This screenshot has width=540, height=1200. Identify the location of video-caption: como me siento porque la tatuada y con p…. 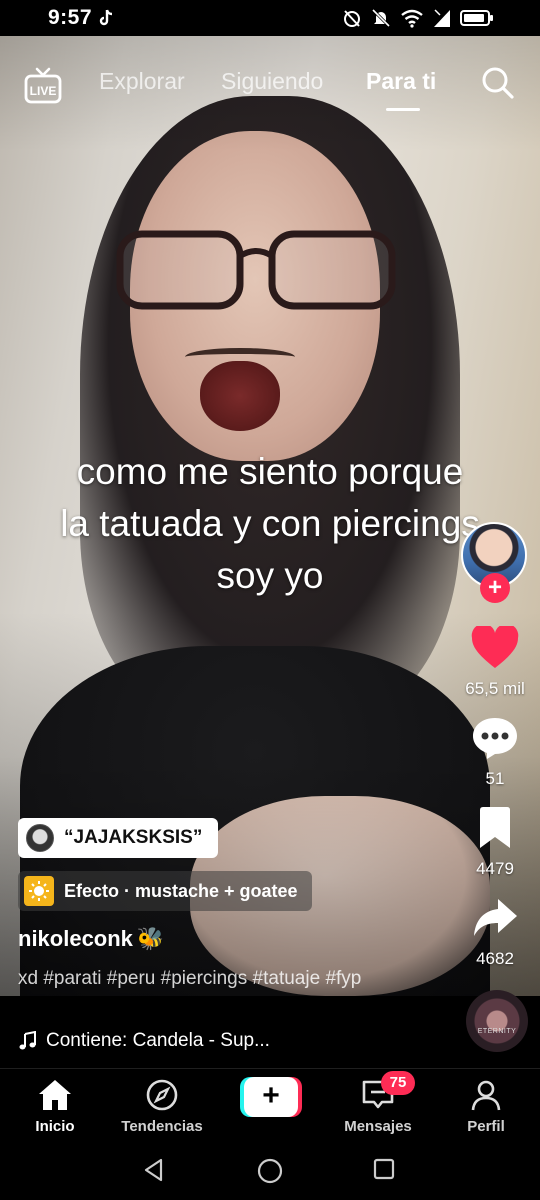
(270, 523).